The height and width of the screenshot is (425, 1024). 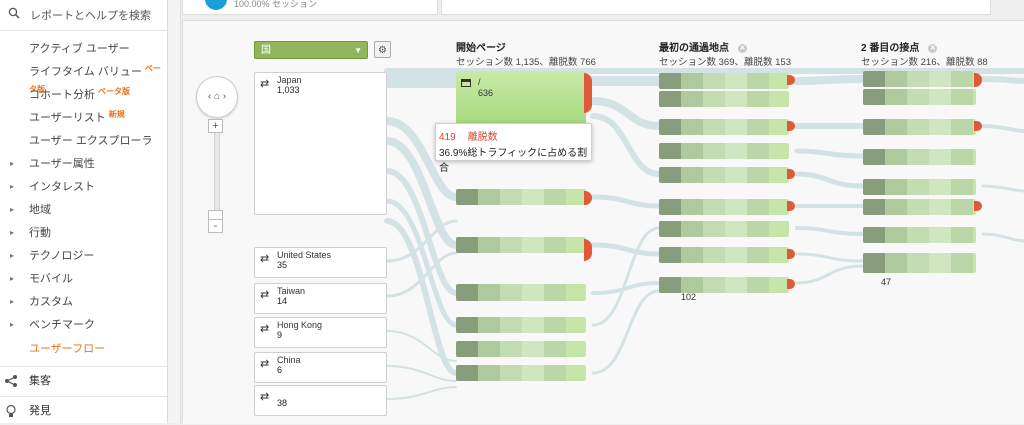 I want to click on country-node: ⇄ Hong Kong 9, so click(x=320, y=332).